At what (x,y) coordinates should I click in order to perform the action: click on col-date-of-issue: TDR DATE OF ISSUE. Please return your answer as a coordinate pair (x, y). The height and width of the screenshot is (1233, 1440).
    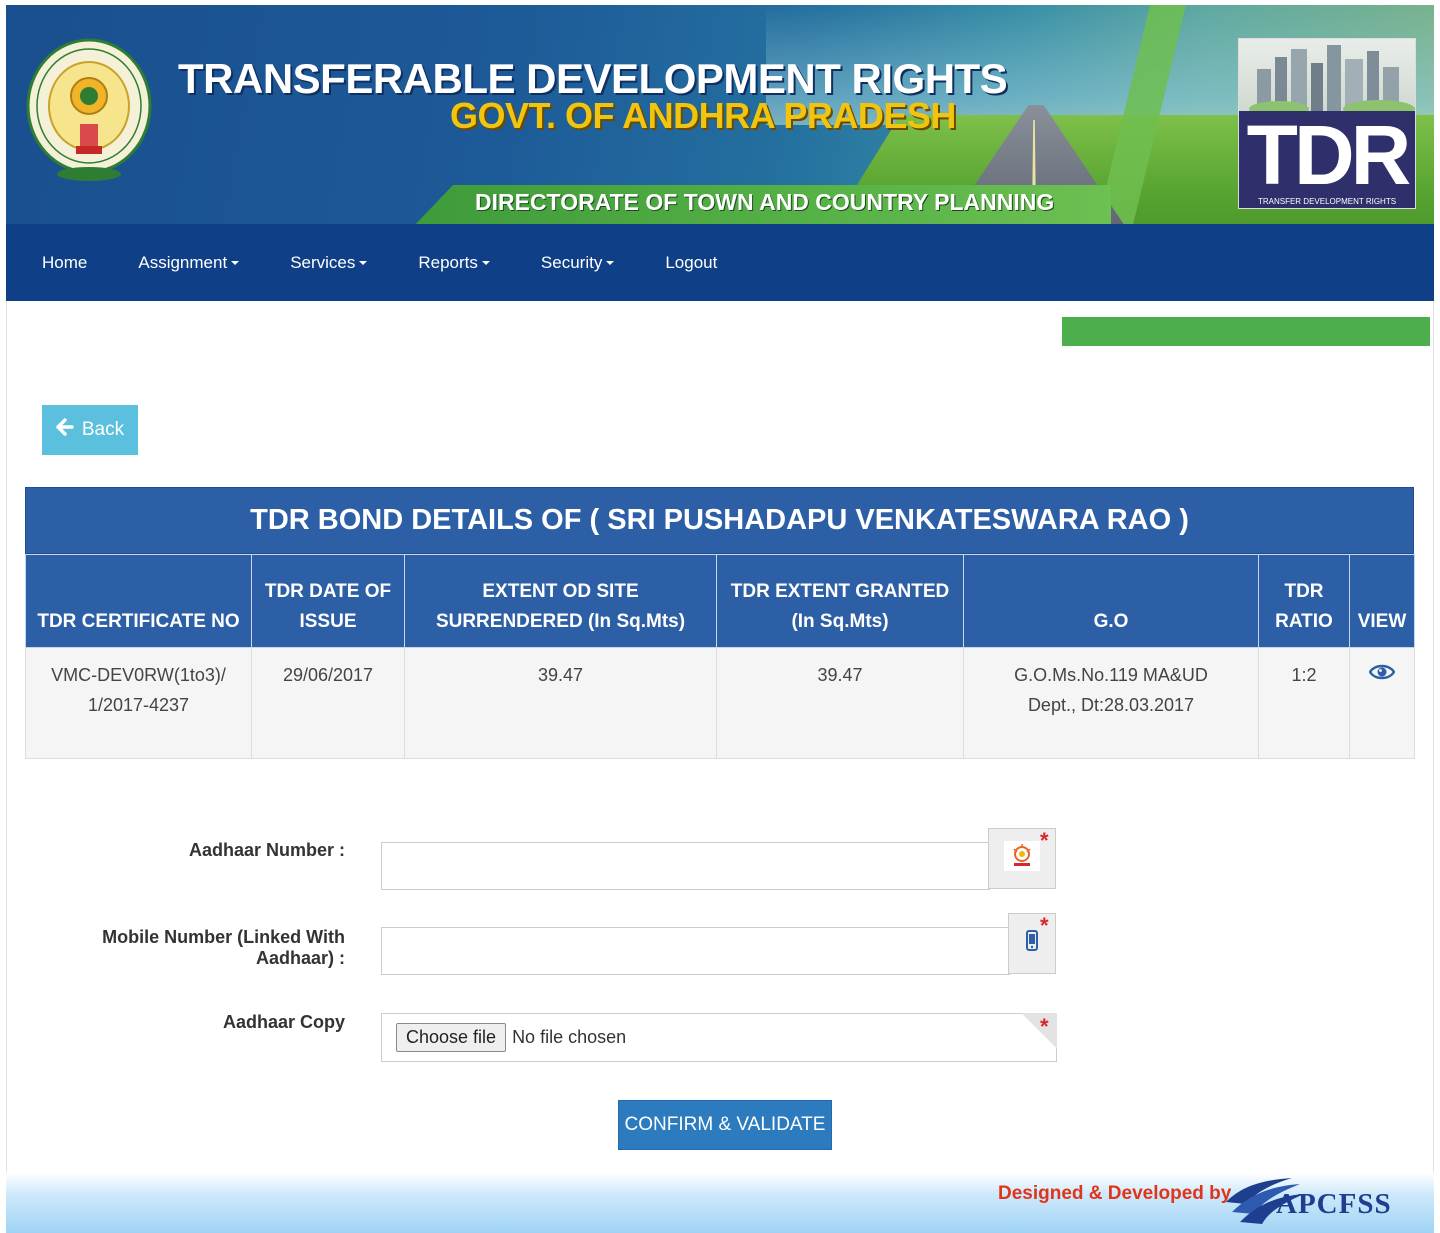
    Looking at the image, I should click on (328, 601).